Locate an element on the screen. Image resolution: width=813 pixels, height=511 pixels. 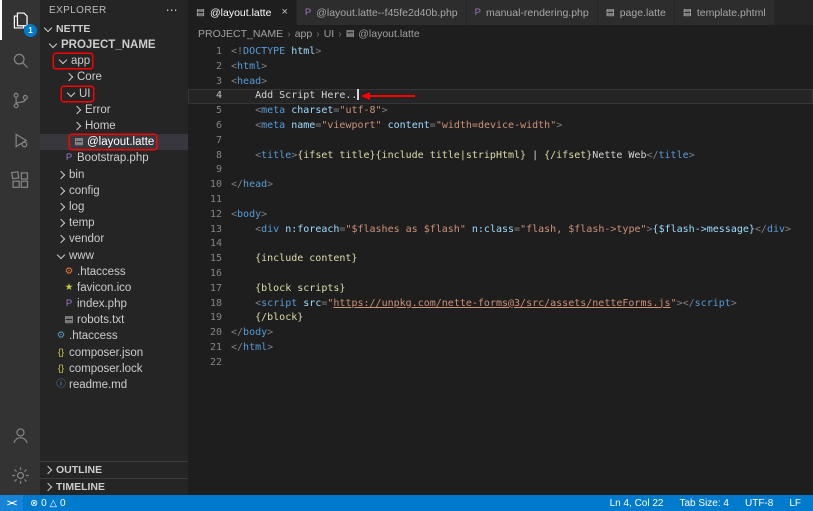
tree-item-PROJECT_NAME: PROJECT_NAME is located at coordinates (114, 45).